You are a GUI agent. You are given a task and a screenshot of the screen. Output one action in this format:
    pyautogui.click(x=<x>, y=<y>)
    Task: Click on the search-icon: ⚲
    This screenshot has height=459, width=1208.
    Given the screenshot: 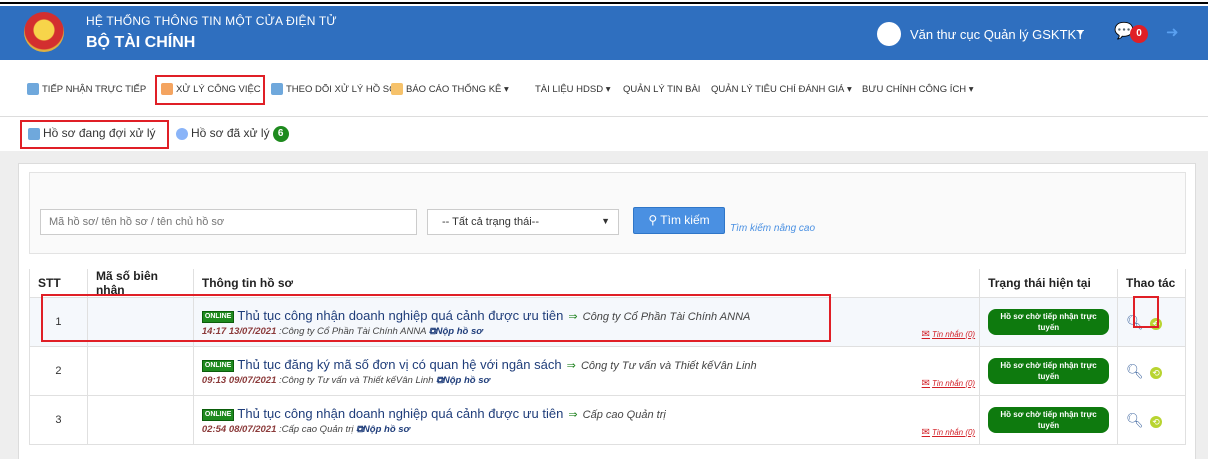 What is the action you would take?
    pyautogui.click(x=653, y=220)
    